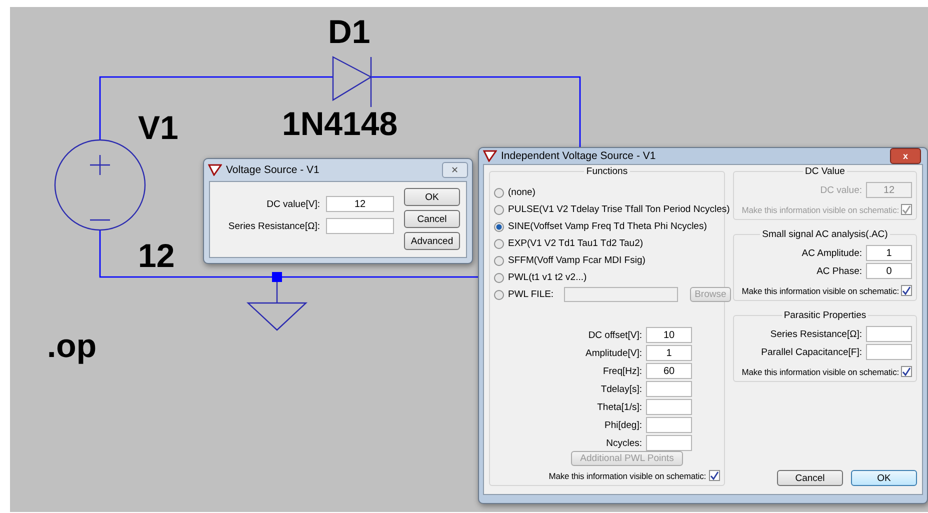 The width and height of the screenshot is (928, 513). Describe the element at coordinates (619, 407) in the screenshot. I see `parameter-label: Theta[1/s]:` at that location.